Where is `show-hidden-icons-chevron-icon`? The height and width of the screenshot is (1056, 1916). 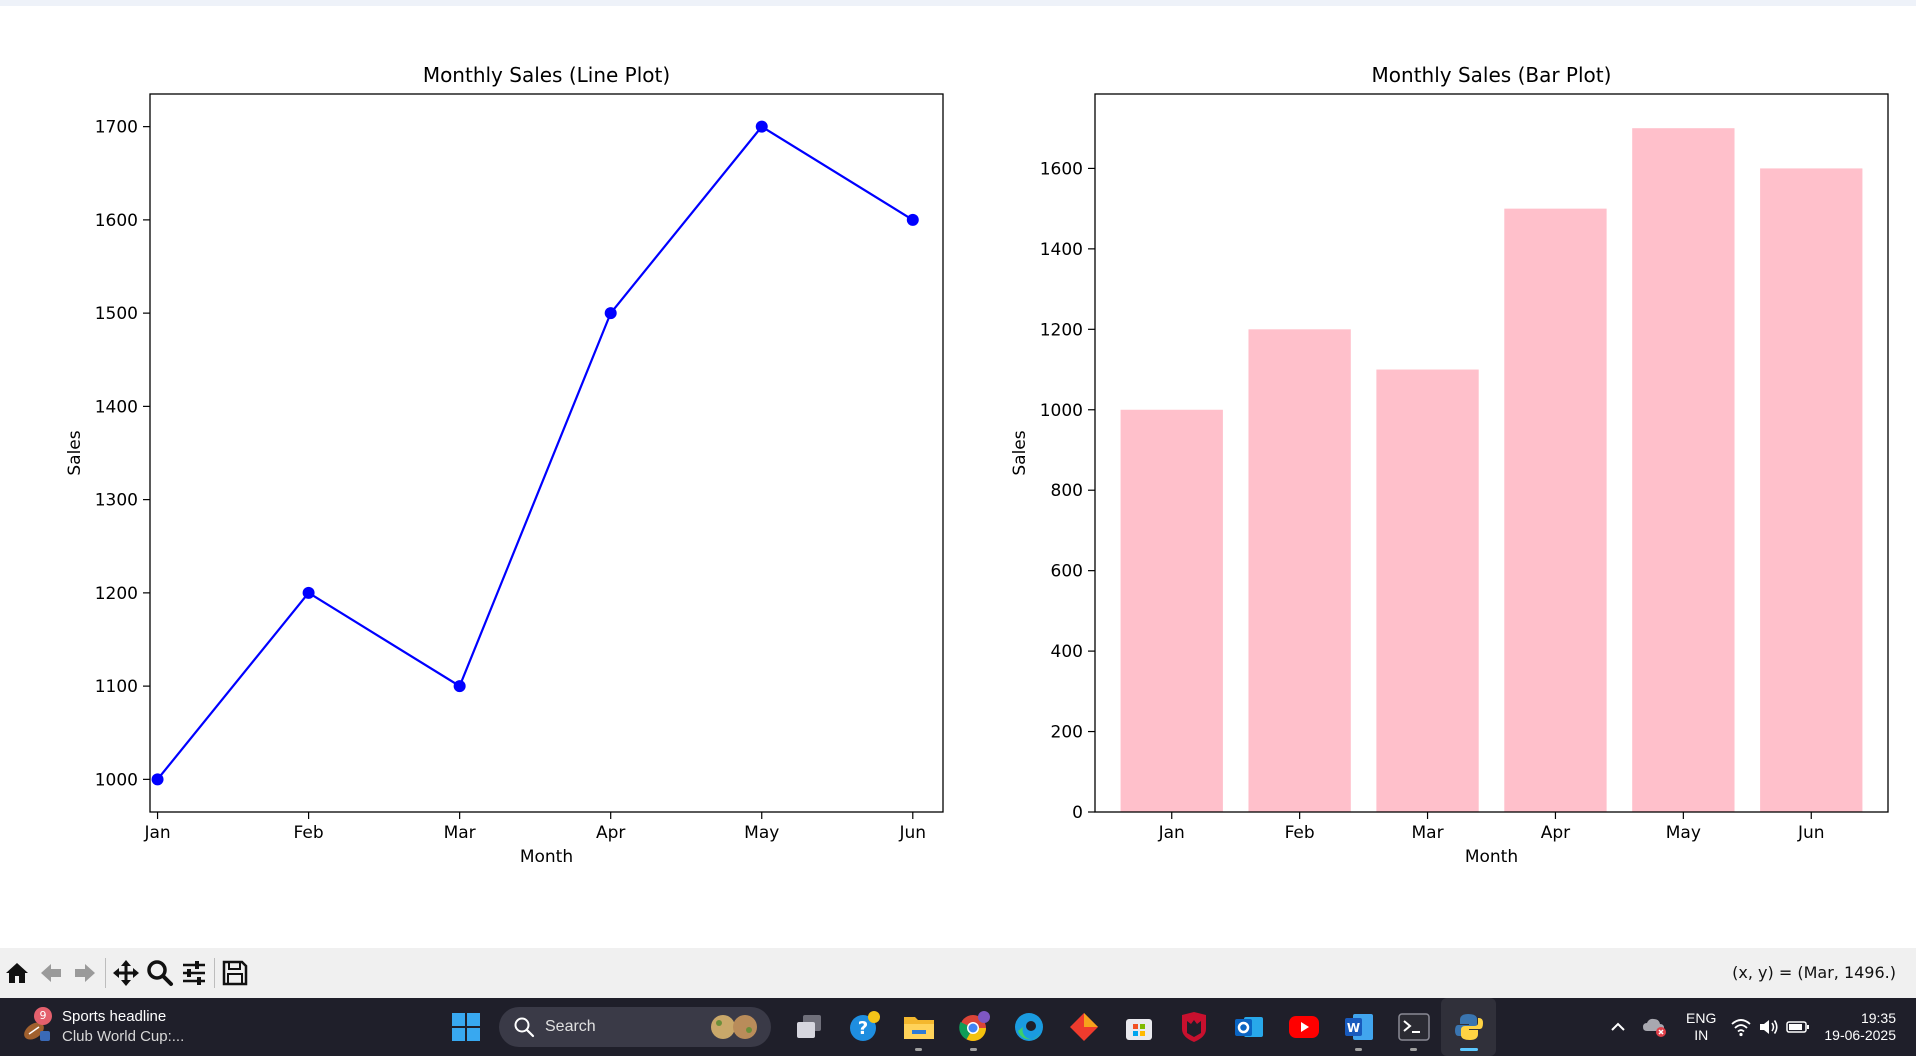 show-hidden-icons-chevron-icon is located at coordinates (1618, 1027).